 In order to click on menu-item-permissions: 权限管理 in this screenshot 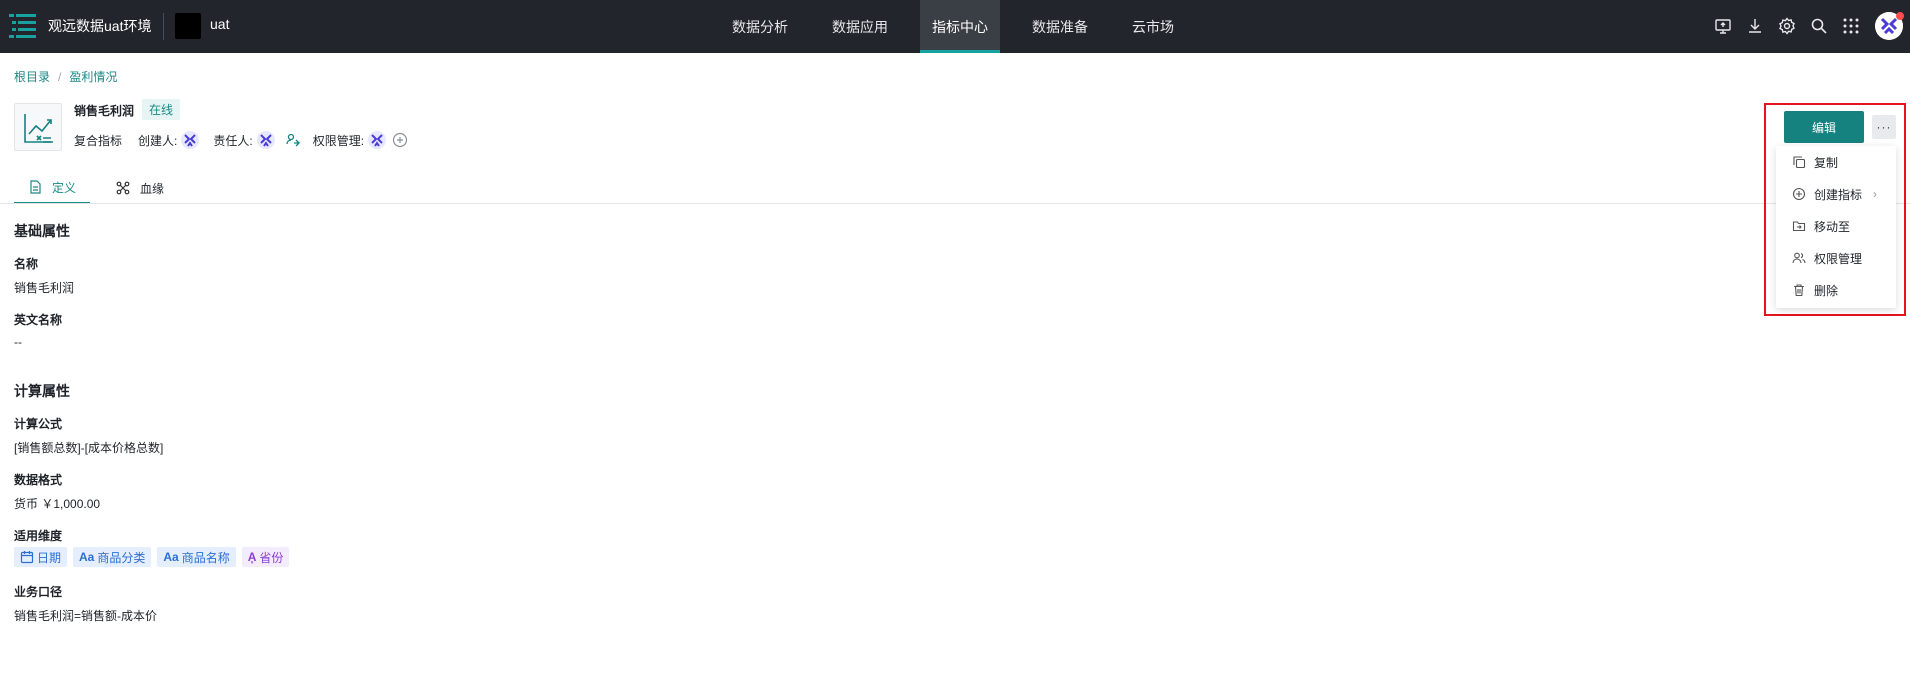, I will do `click(1836, 258)`.